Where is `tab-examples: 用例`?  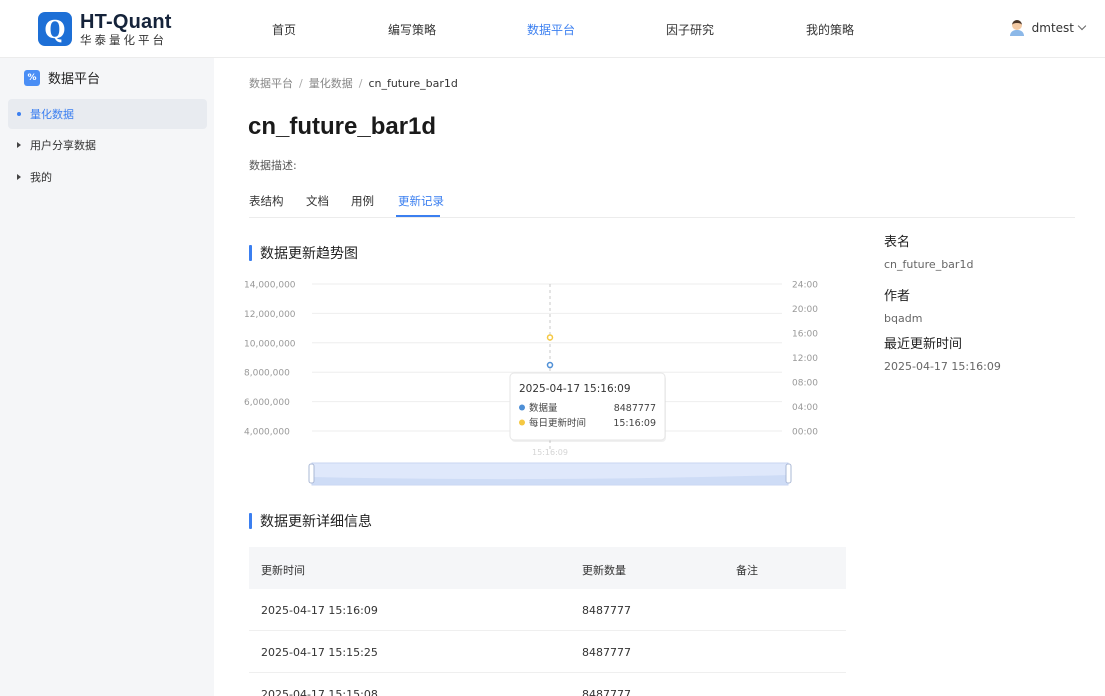
tab-examples: 用例 is located at coordinates (362, 201).